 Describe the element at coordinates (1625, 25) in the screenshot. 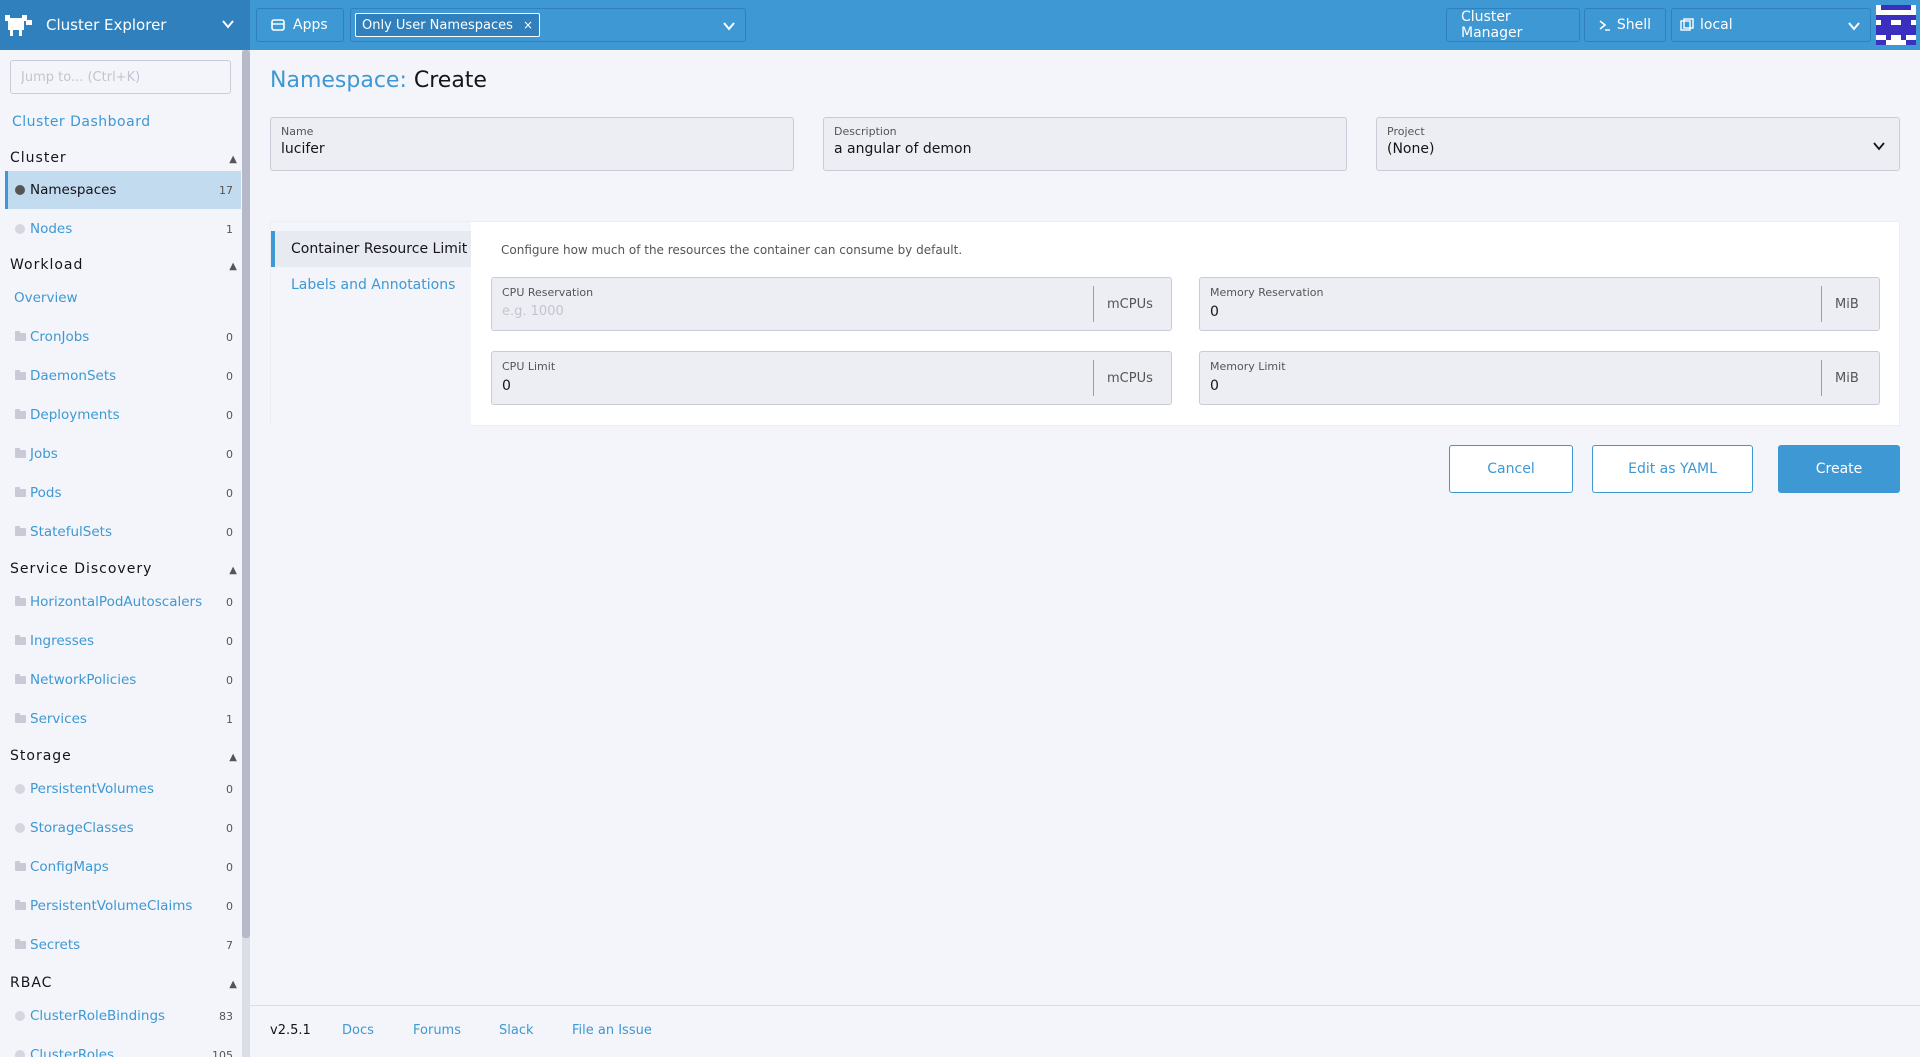

I see `shell-button: Shell` at that location.